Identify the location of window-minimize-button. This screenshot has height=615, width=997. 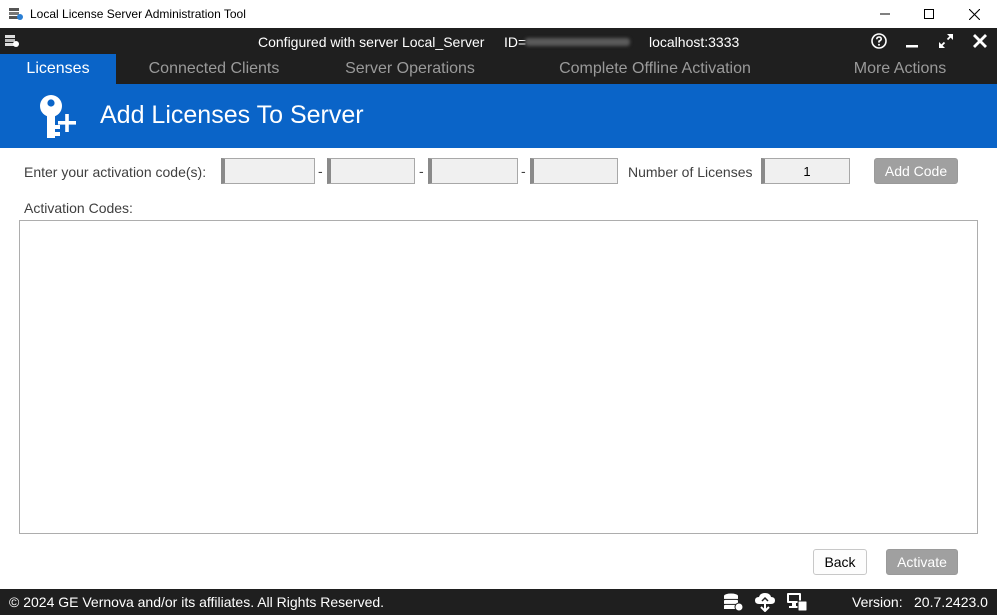
(885, 14).